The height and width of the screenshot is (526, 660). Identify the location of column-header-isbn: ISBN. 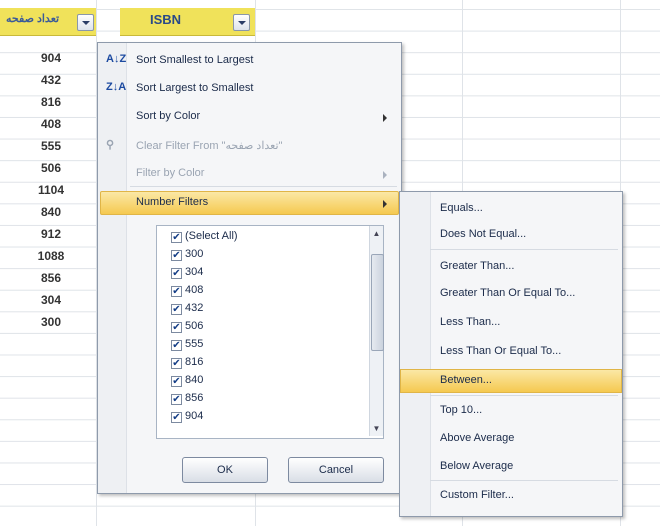
(187, 22).